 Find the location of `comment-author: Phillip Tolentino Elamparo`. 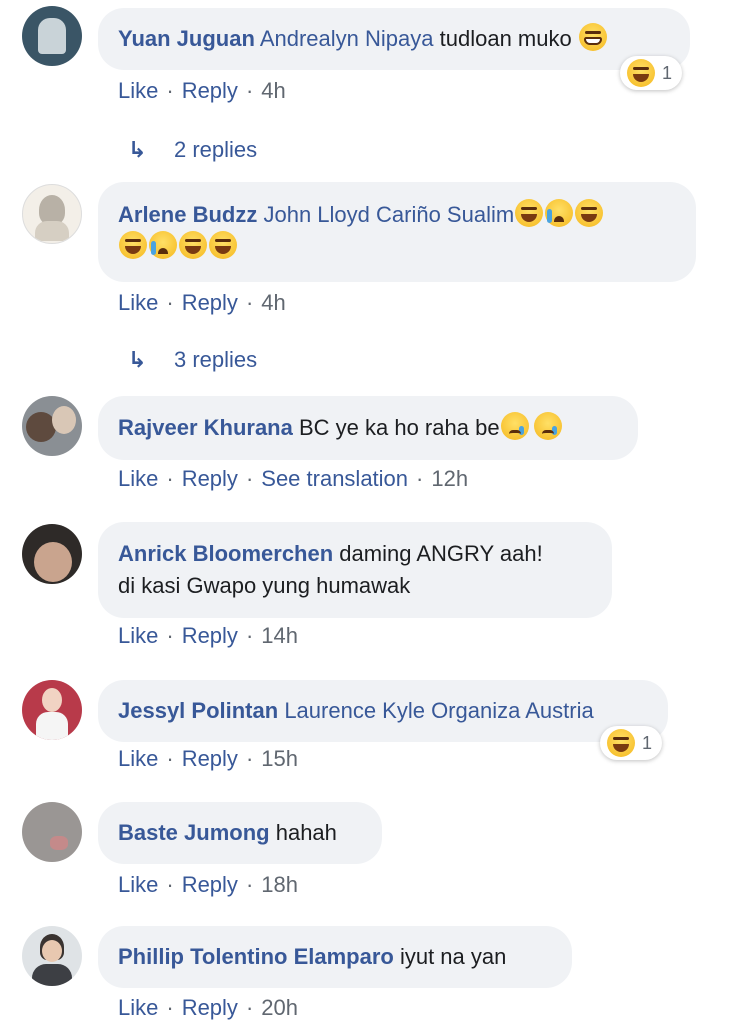

comment-author: Phillip Tolentino Elamparo is located at coordinates (256, 956).